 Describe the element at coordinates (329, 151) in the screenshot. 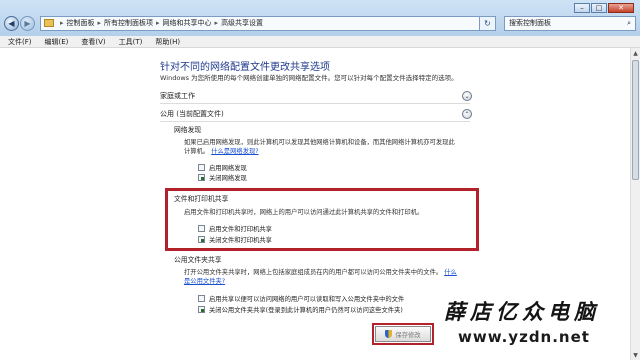

I see `text-line: 计算机。 什么是网络发现?` at that location.